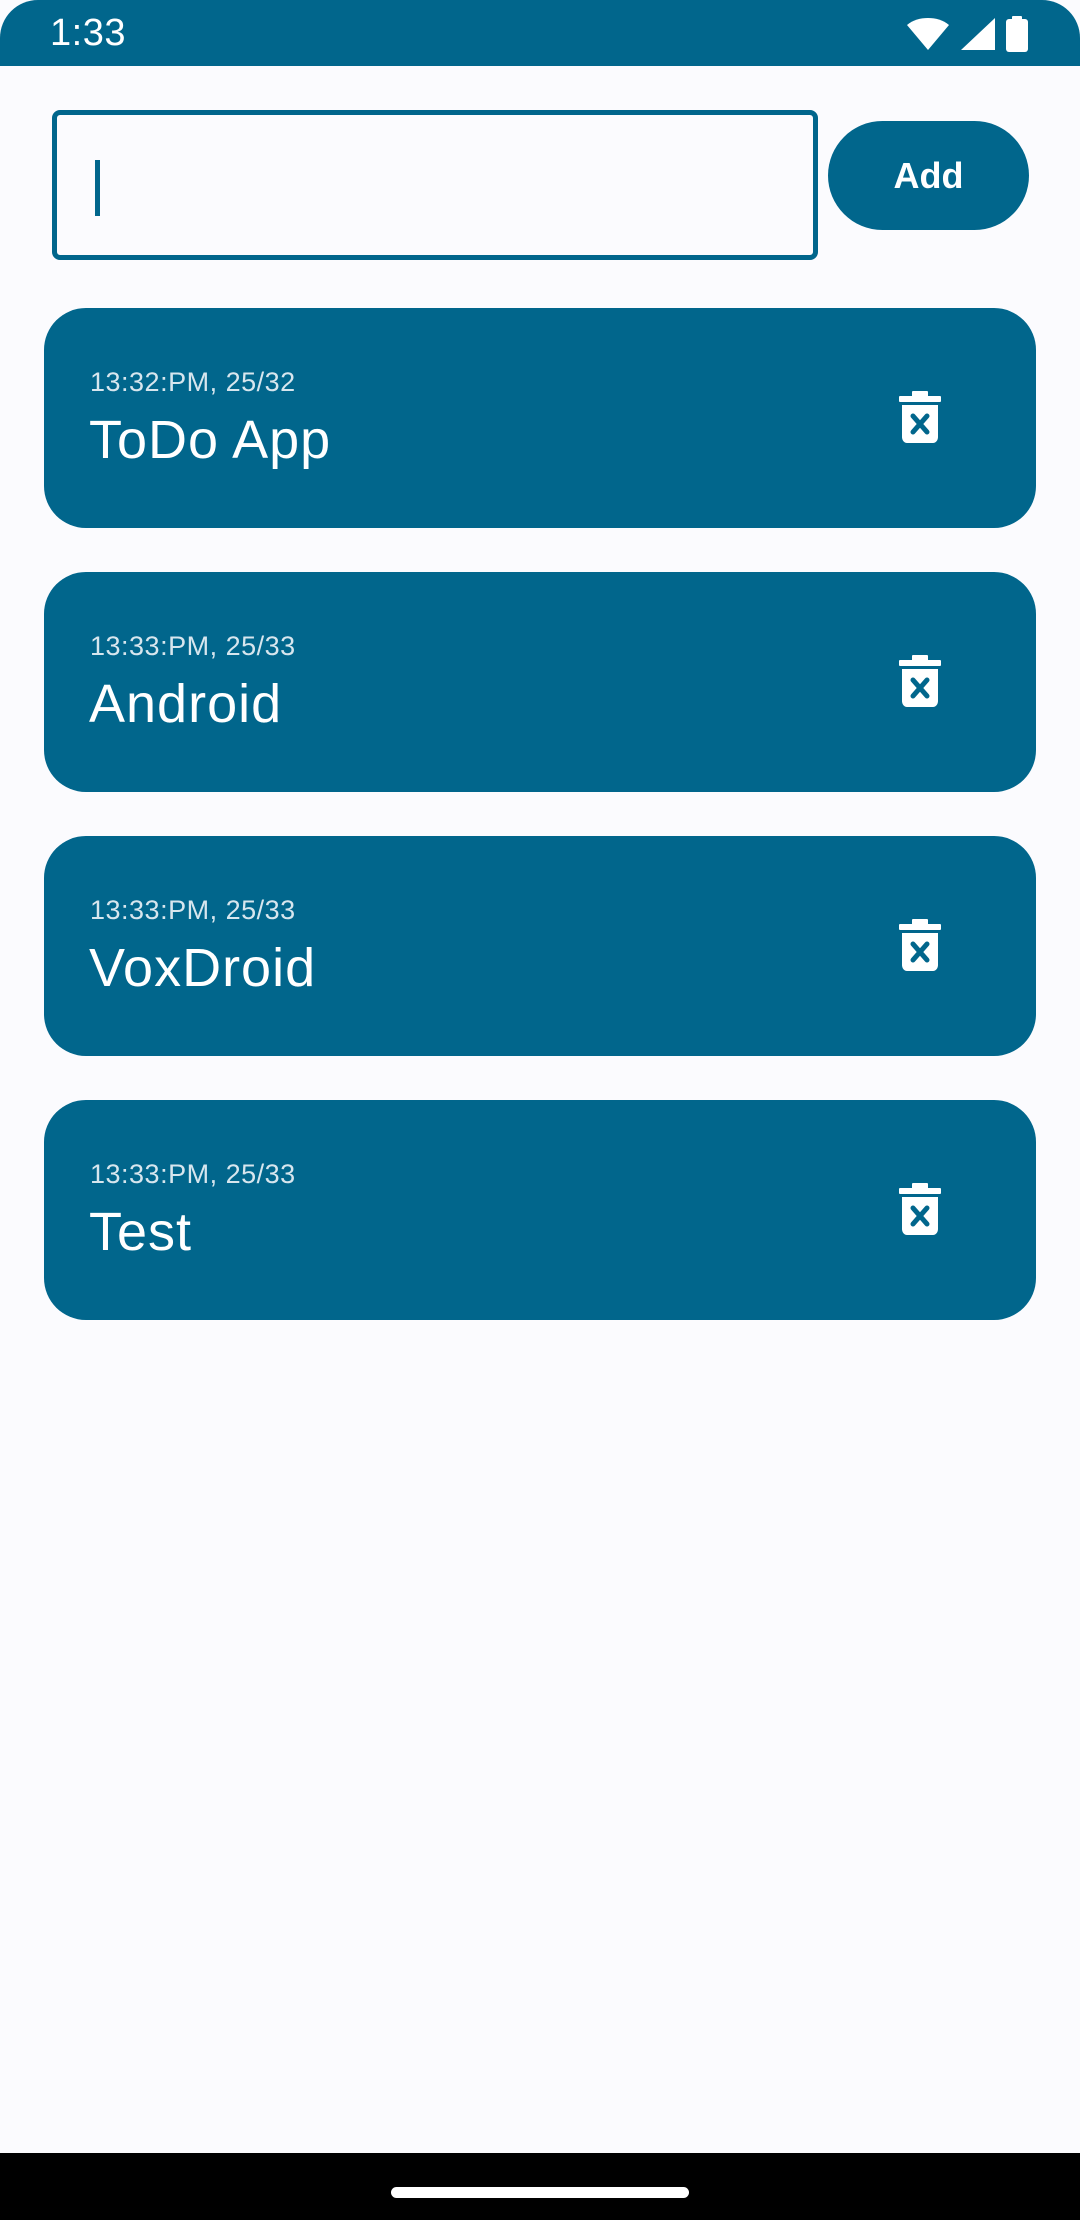  I want to click on cellular-signal-icon, so click(978, 34).